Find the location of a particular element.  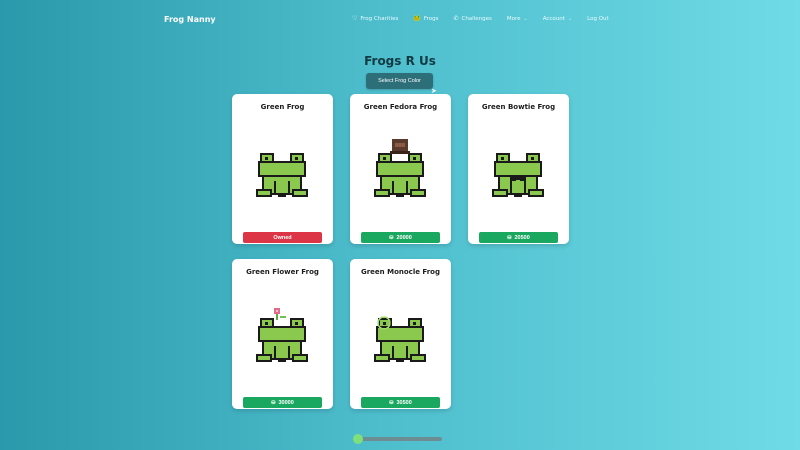

frog-card-monocle: Green Monocle Frog ⛁ 30500 is located at coordinates (400, 334).